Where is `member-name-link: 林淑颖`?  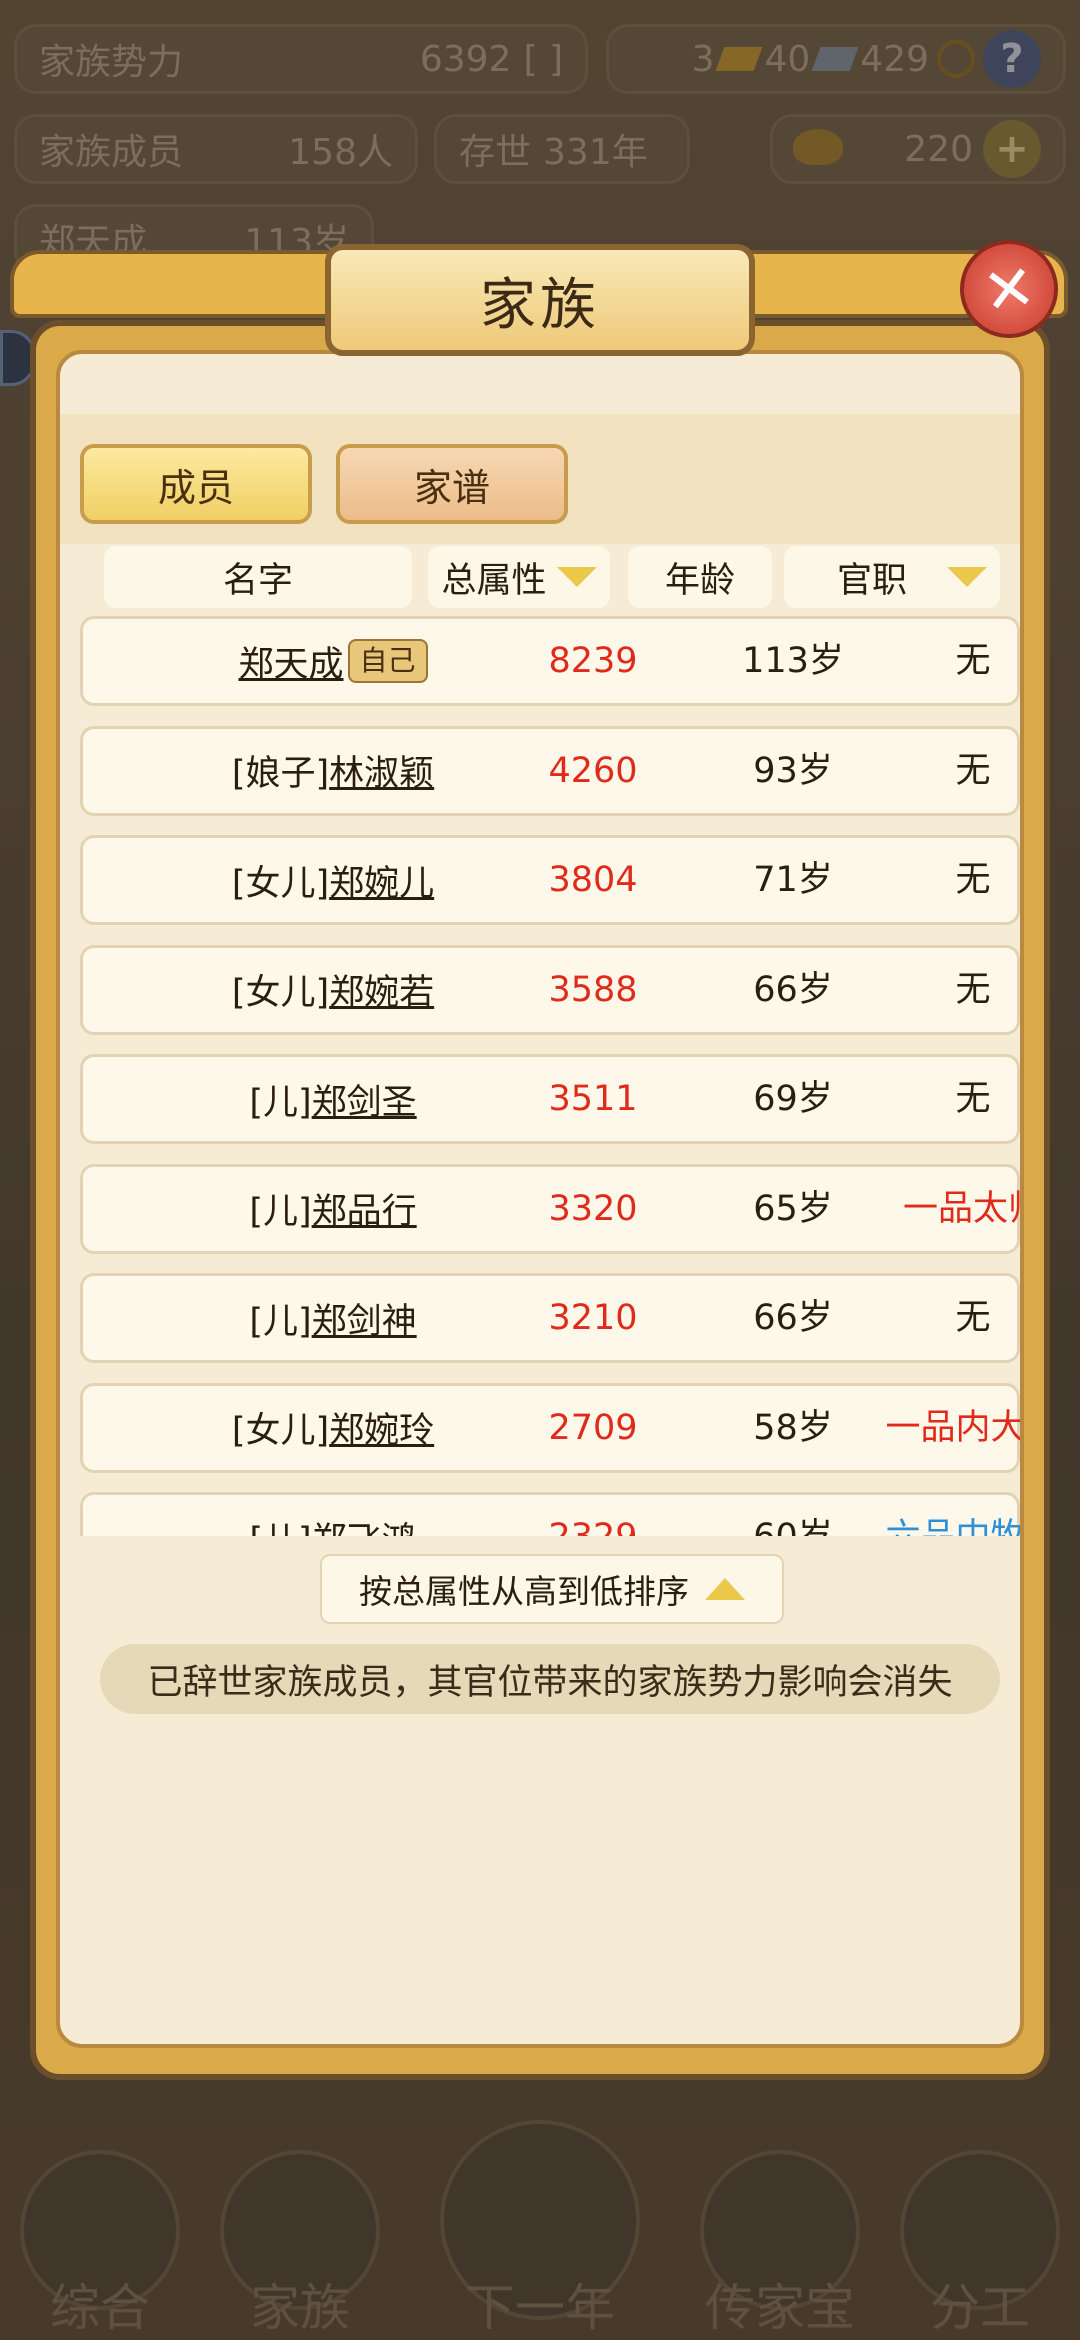
member-name-link: 林淑颖 is located at coordinates (381, 770).